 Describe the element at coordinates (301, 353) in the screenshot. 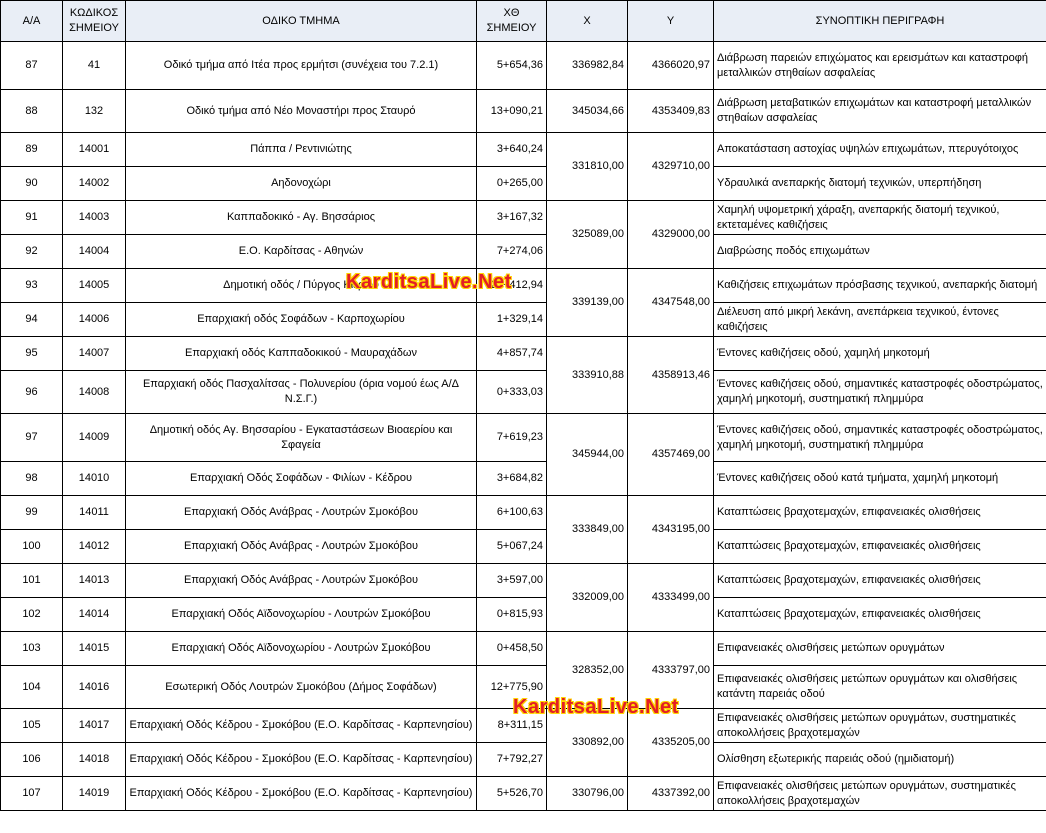

I see `cell-section: Επαρχιακή οδός Καππαδοκικού - Μαυραχάδων` at that location.